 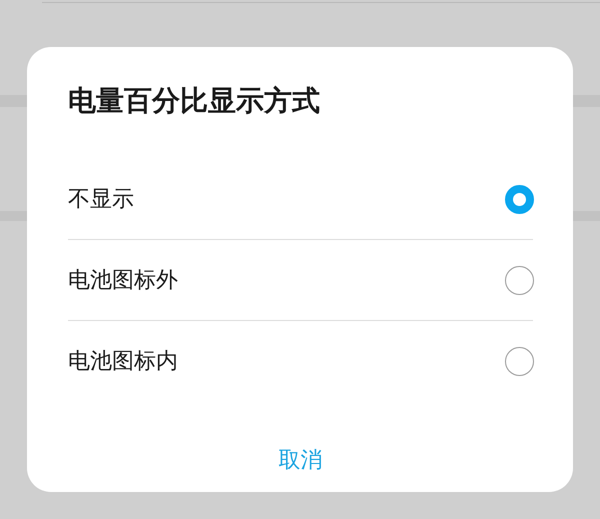 What do you see at coordinates (300, 360) in the screenshot?
I see `radio-option: 电池图标内` at bounding box center [300, 360].